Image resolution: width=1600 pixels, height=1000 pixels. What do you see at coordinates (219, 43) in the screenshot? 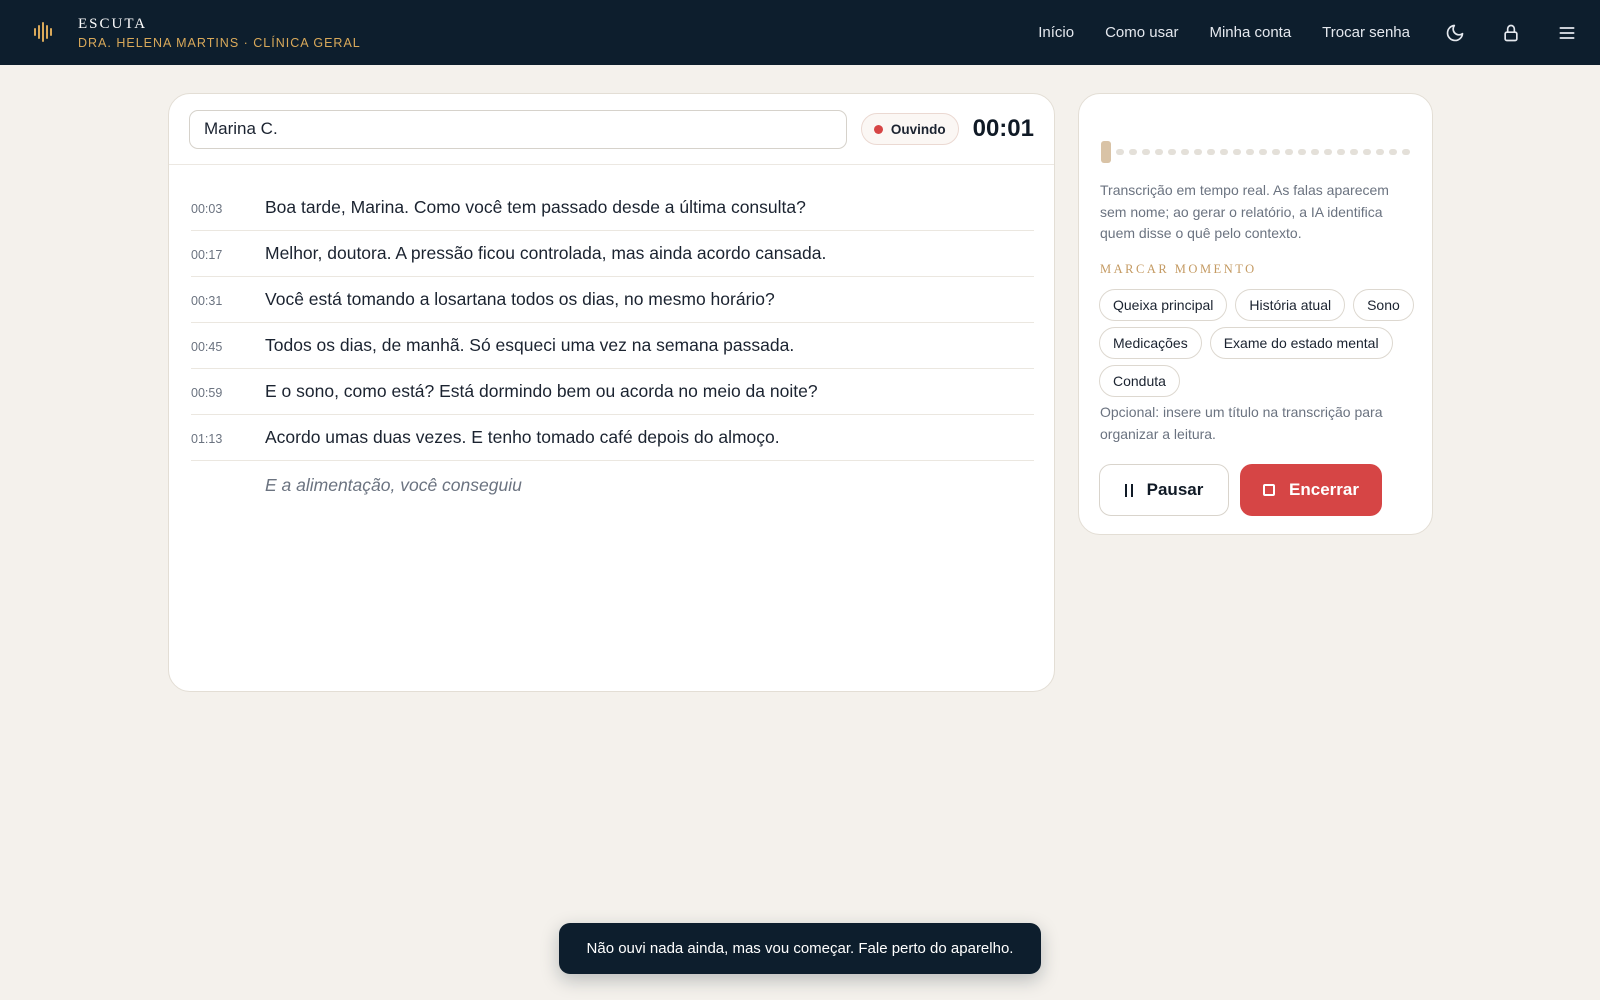
I see `doctor-subtitle: DRA. HELENA MARTINS · CLÍNICA GERAL` at bounding box center [219, 43].